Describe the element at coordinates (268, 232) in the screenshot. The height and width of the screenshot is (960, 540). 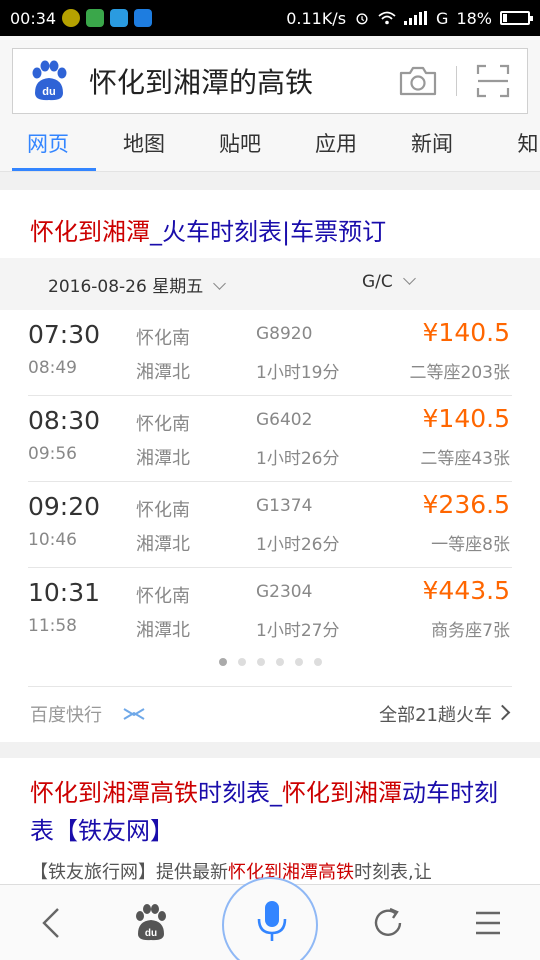
I see `result-title-text: _火车时刻表|车票预订` at that location.